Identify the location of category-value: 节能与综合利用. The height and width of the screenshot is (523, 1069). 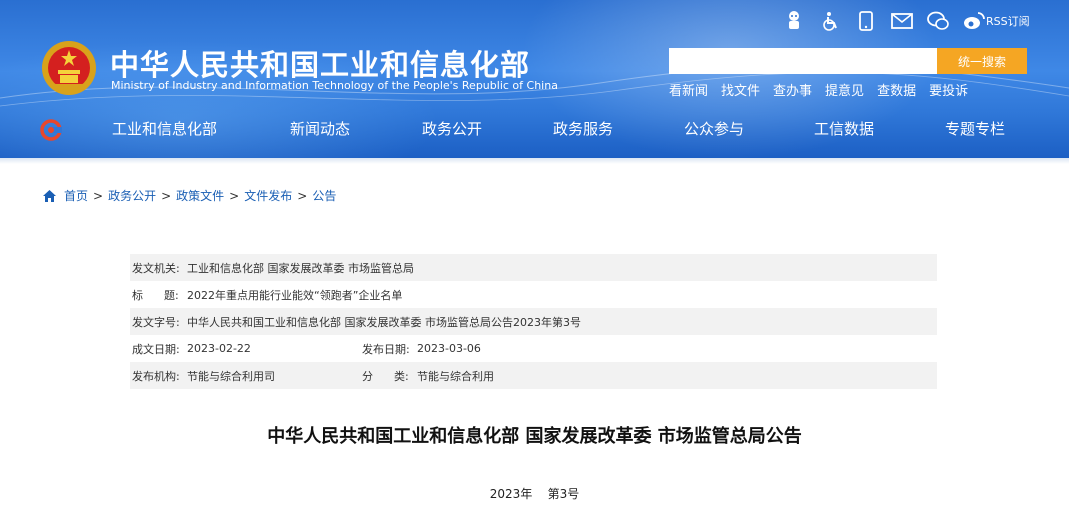
(455, 376).